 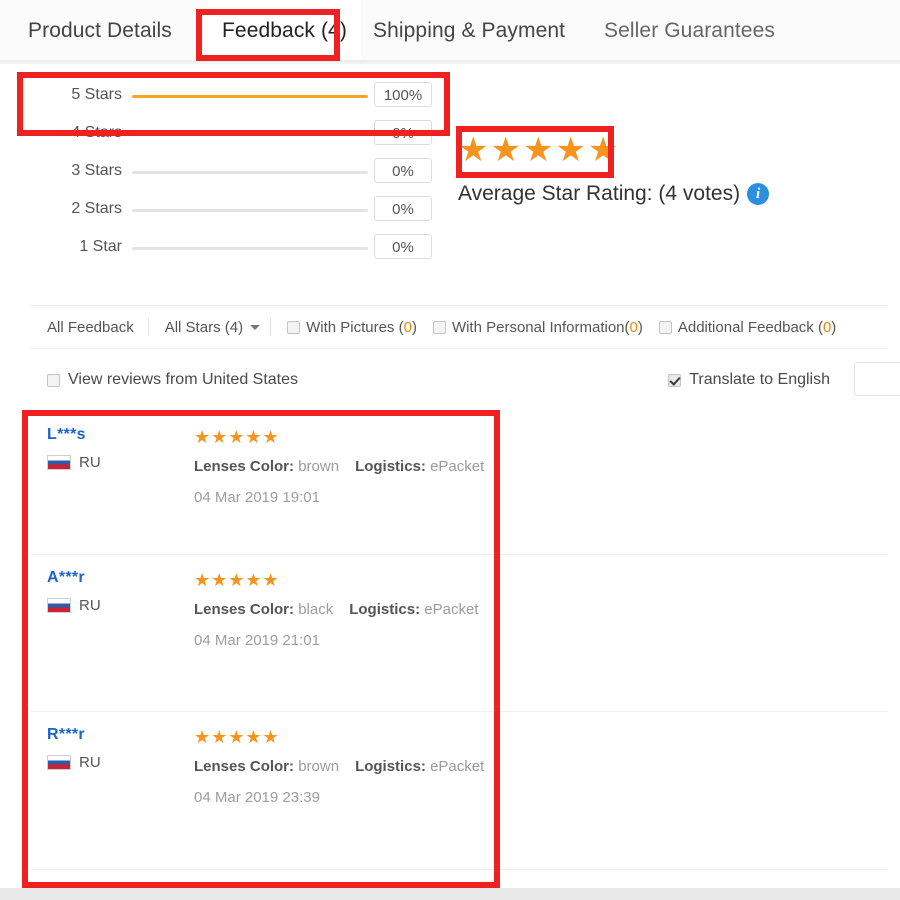 What do you see at coordinates (407, 327) in the screenshot?
I see `with-pictures-count: 0` at bounding box center [407, 327].